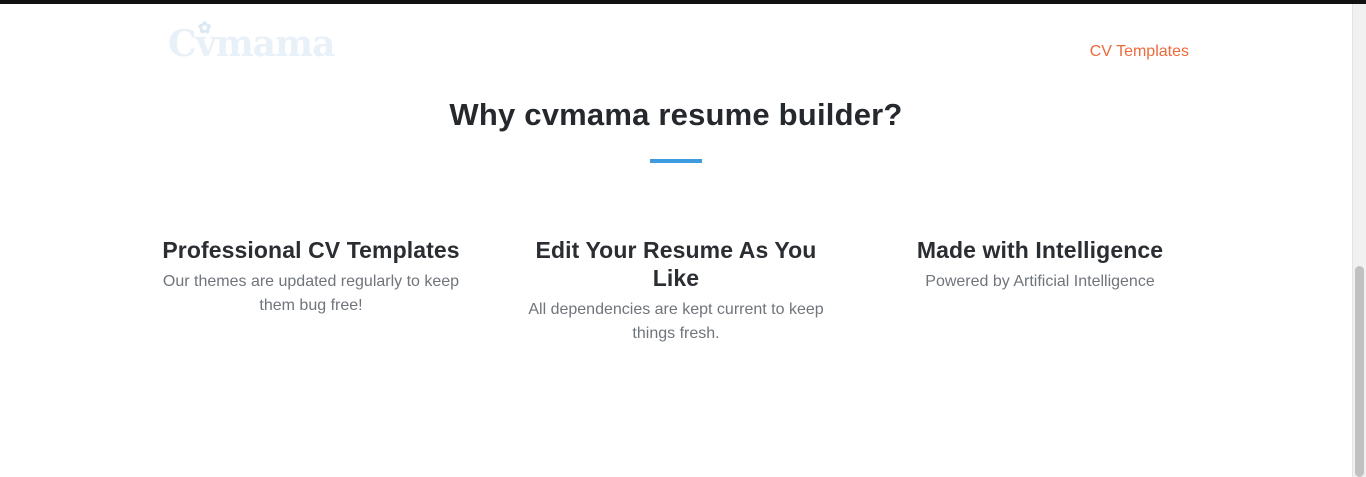 This screenshot has width=1366, height=477. I want to click on title-underline-divider, so click(676, 161).